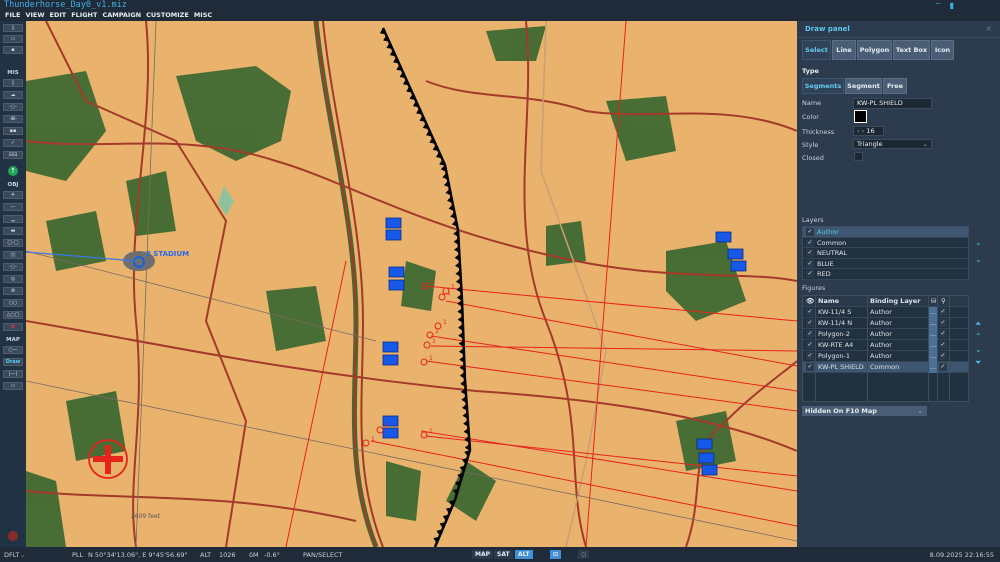  What do you see at coordinates (988, 28) in the screenshot?
I see `close-icon: ×` at bounding box center [988, 28].